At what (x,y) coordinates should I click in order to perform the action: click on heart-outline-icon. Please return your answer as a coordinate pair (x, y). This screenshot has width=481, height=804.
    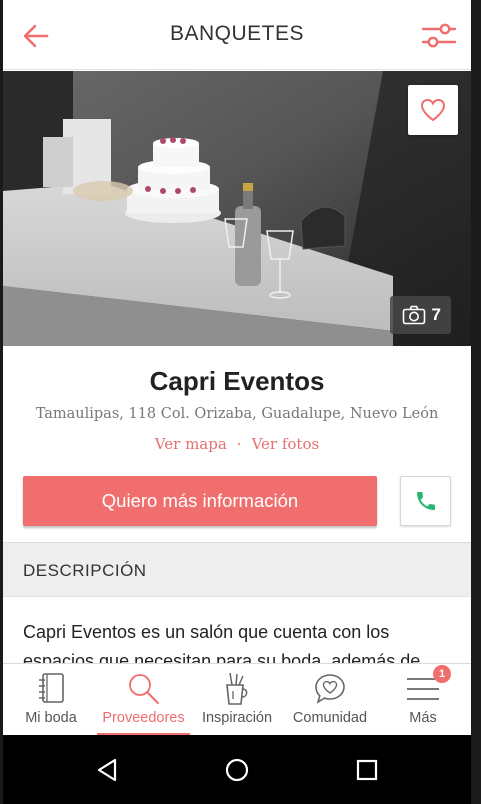
    Looking at the image, I should click on (433, 110).